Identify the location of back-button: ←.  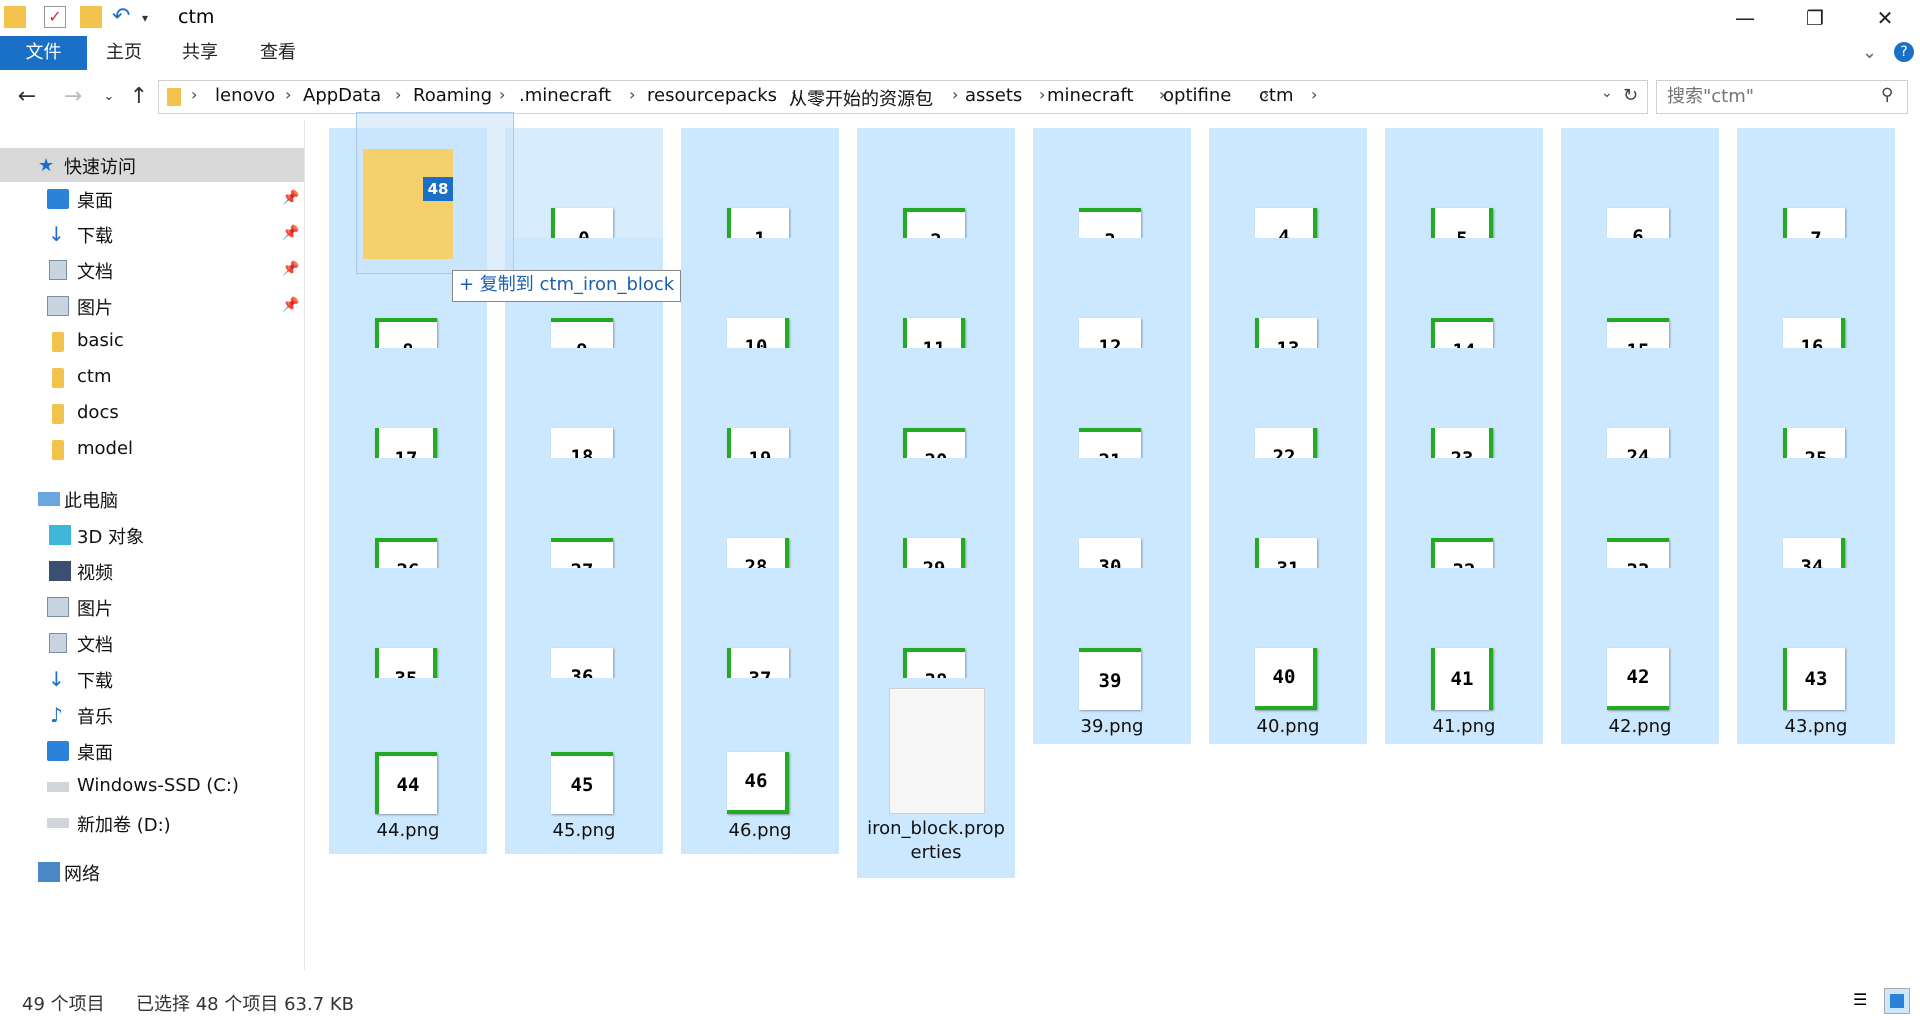
(27, 97).